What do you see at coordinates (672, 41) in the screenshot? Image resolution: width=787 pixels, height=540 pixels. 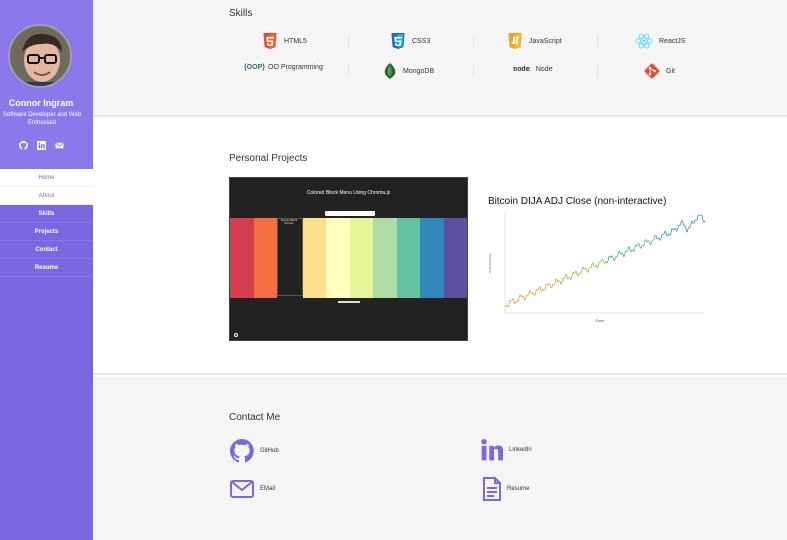 I see `skill-label: ReactJS` at bounding box center [672, 41].